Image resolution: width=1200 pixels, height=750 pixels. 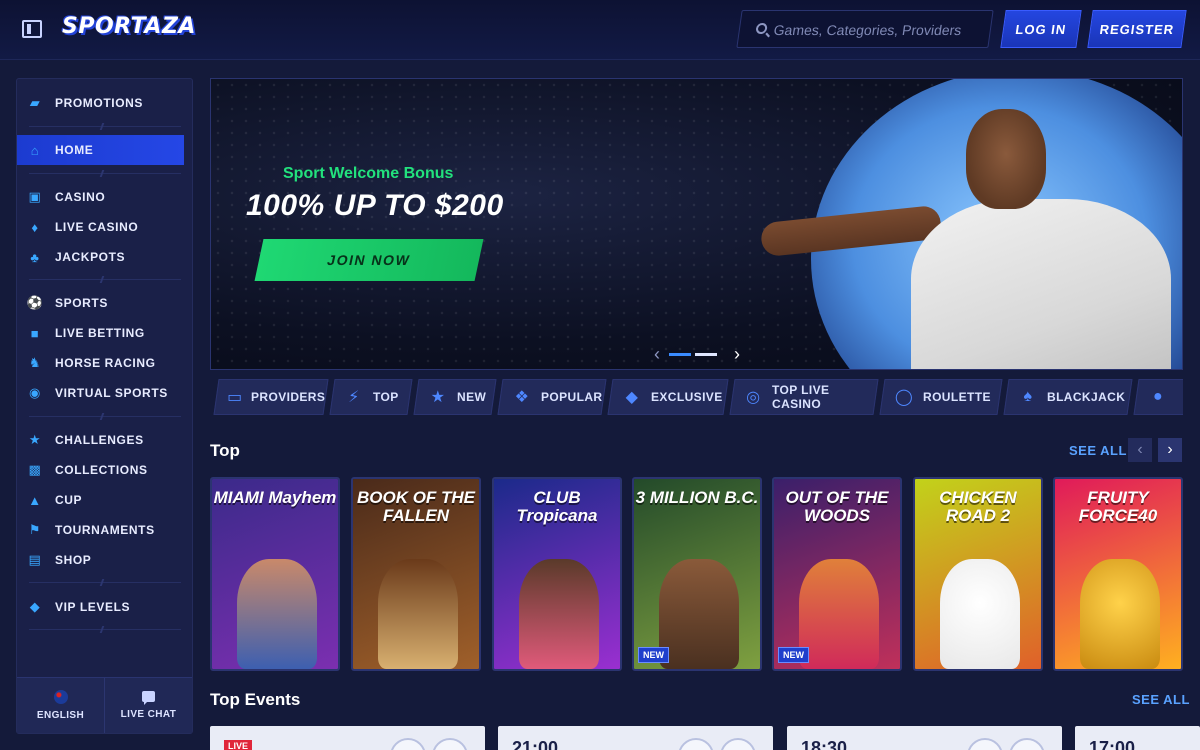 I want to click on sidebar-item-casino: ▣ CASINO, so click(x=104, y=197).